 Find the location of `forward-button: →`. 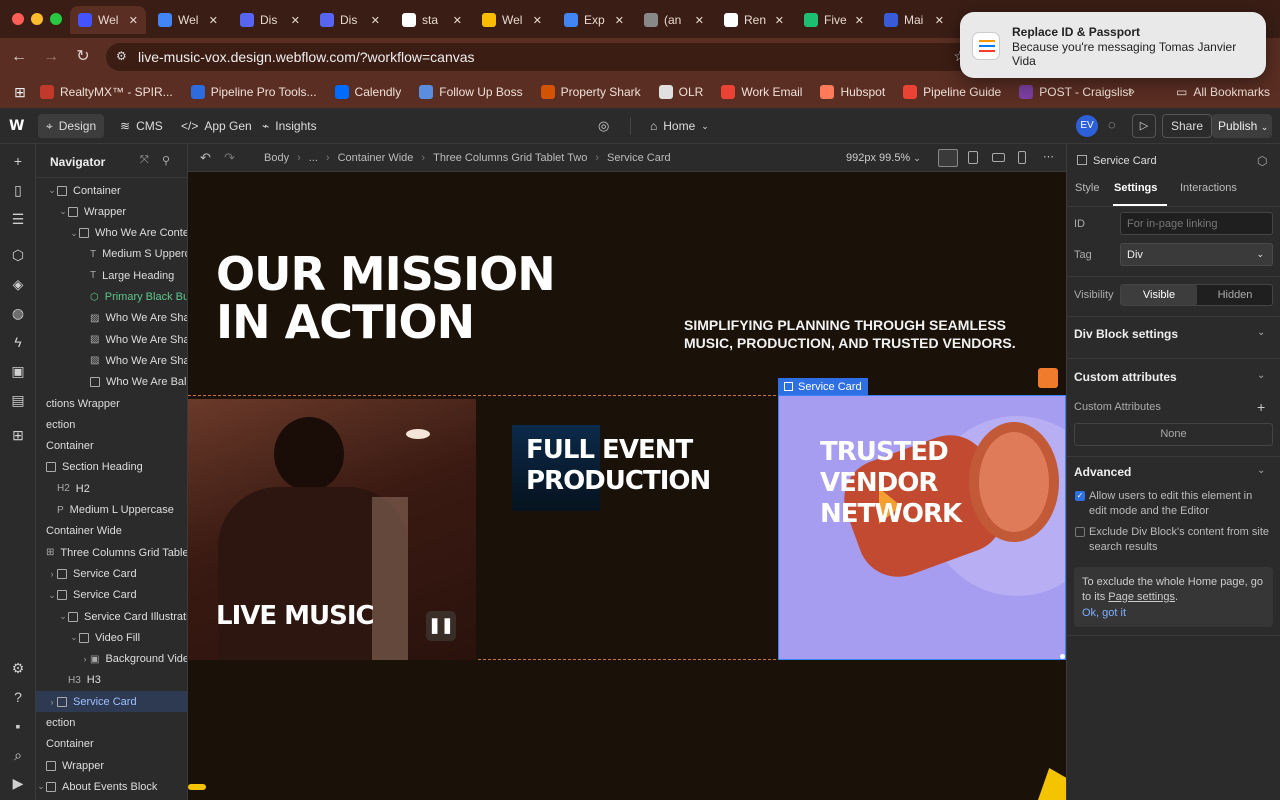

forward-button: → is located at coordinates (51, 57).